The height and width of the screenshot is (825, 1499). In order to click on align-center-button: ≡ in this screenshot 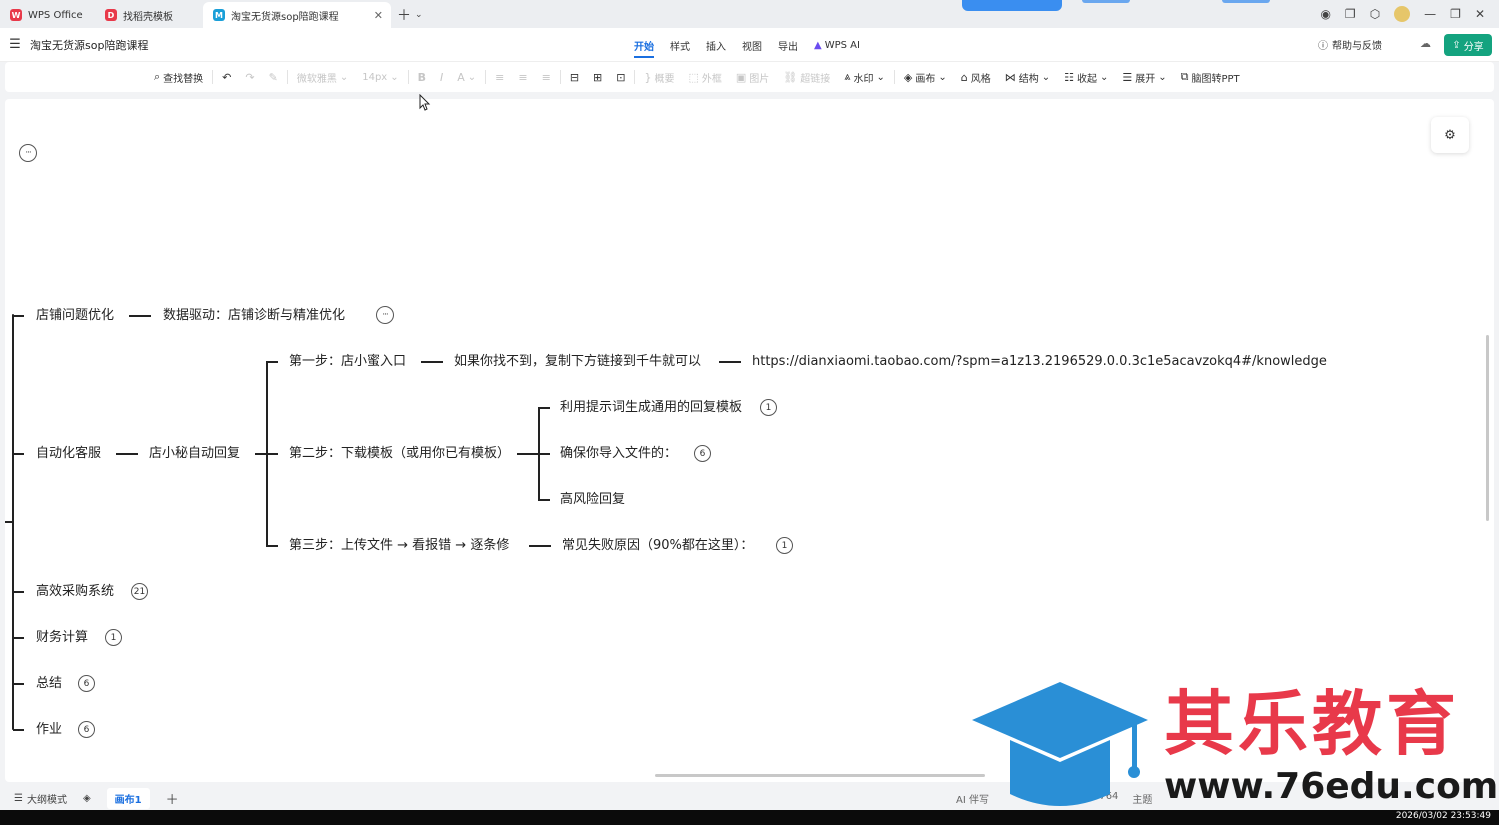, I will do `click(522, 77)`.